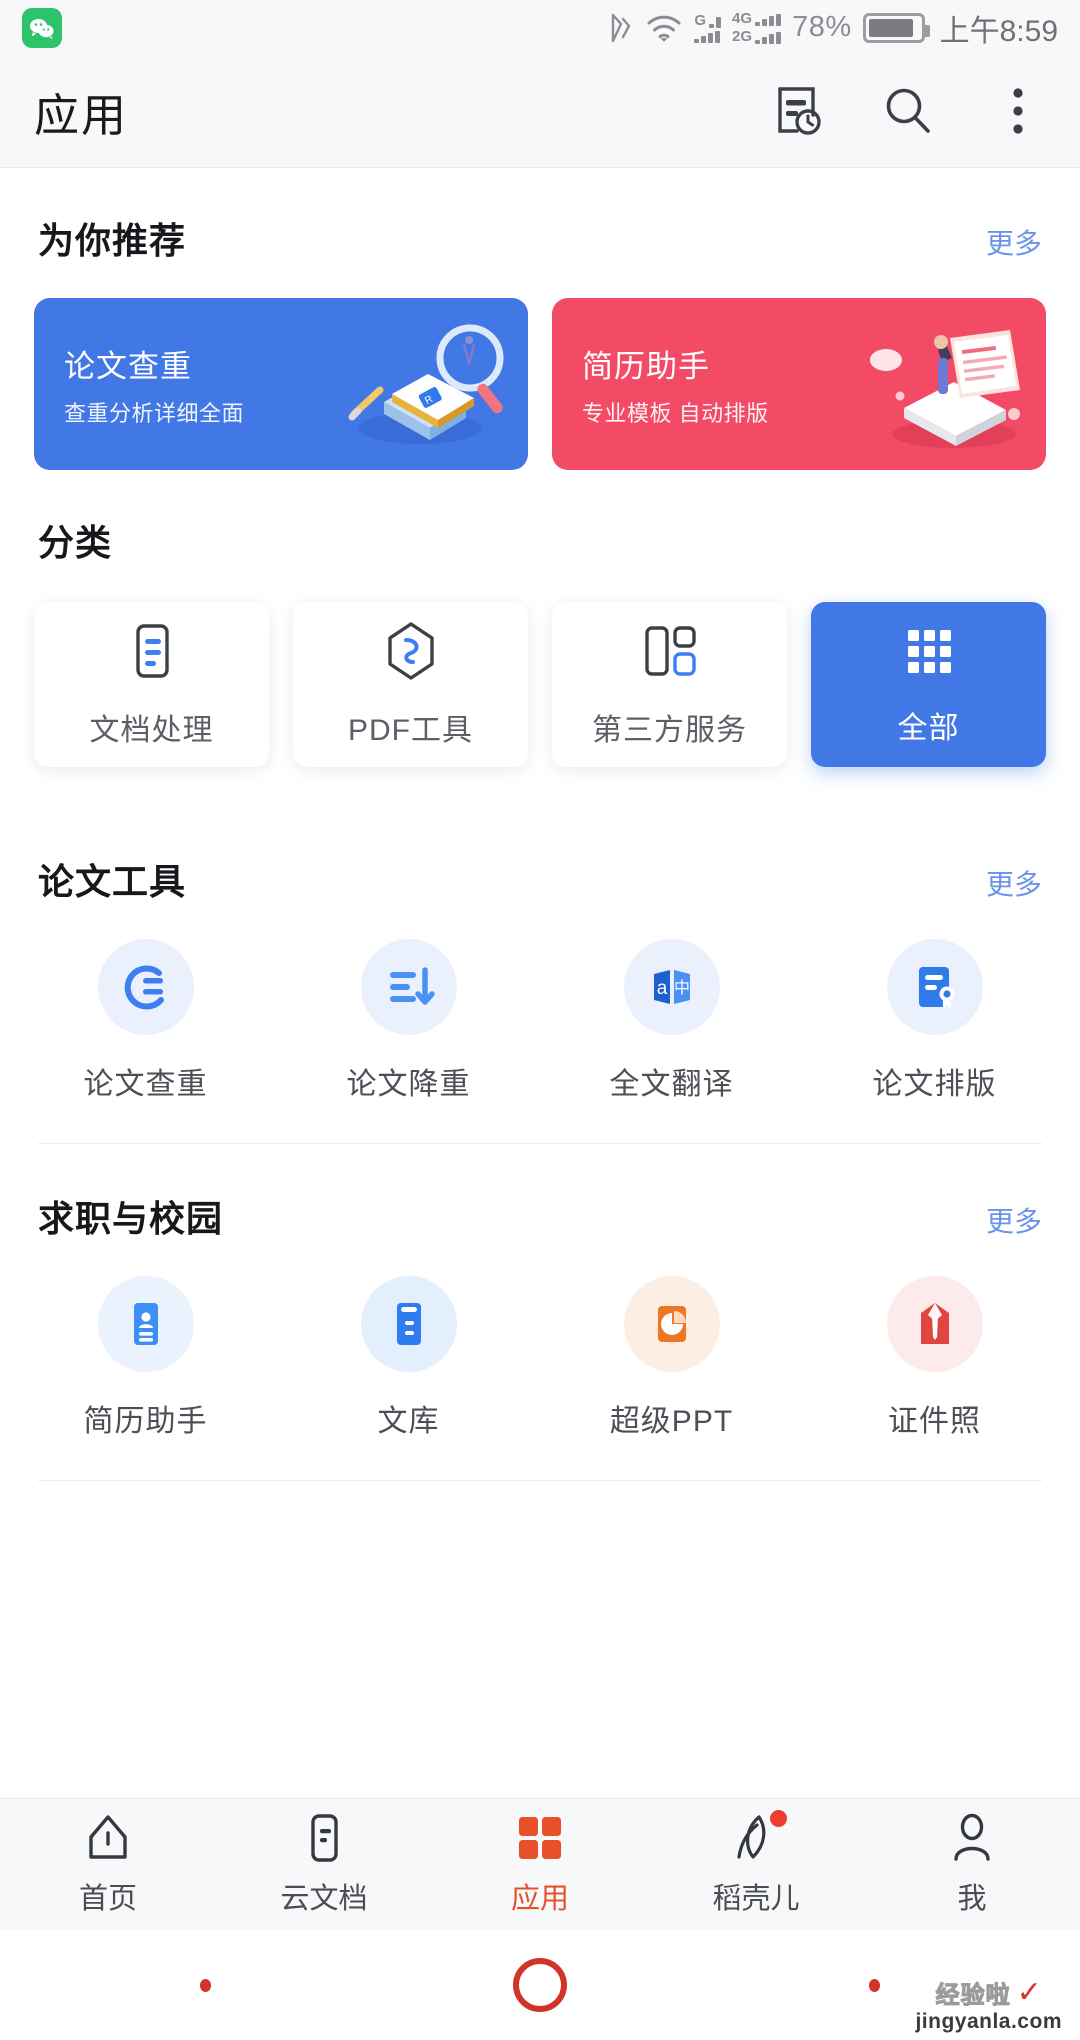  Describe the element at coordinates (972, 1899) in the screenshot. I see `nav-label: 我` at that location.